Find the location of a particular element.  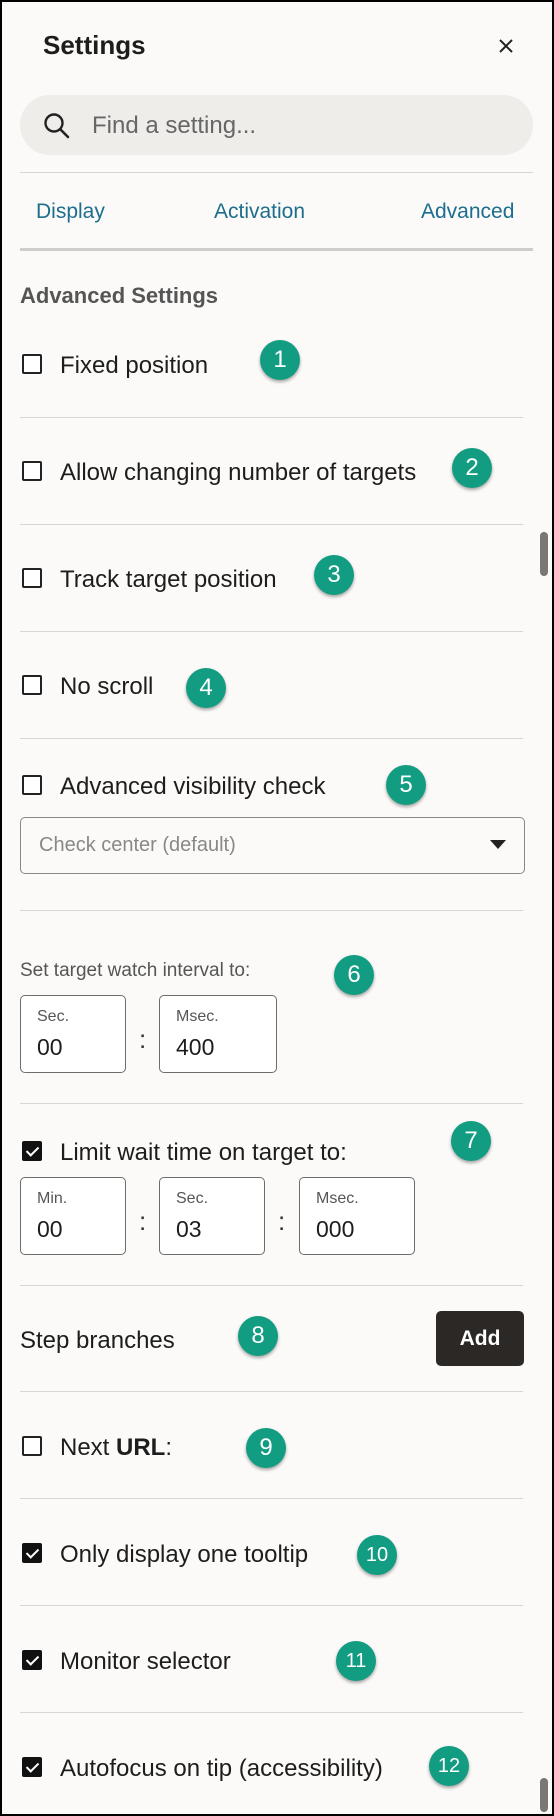

add-branch-button: Add is located at coordinates (480, 1338).